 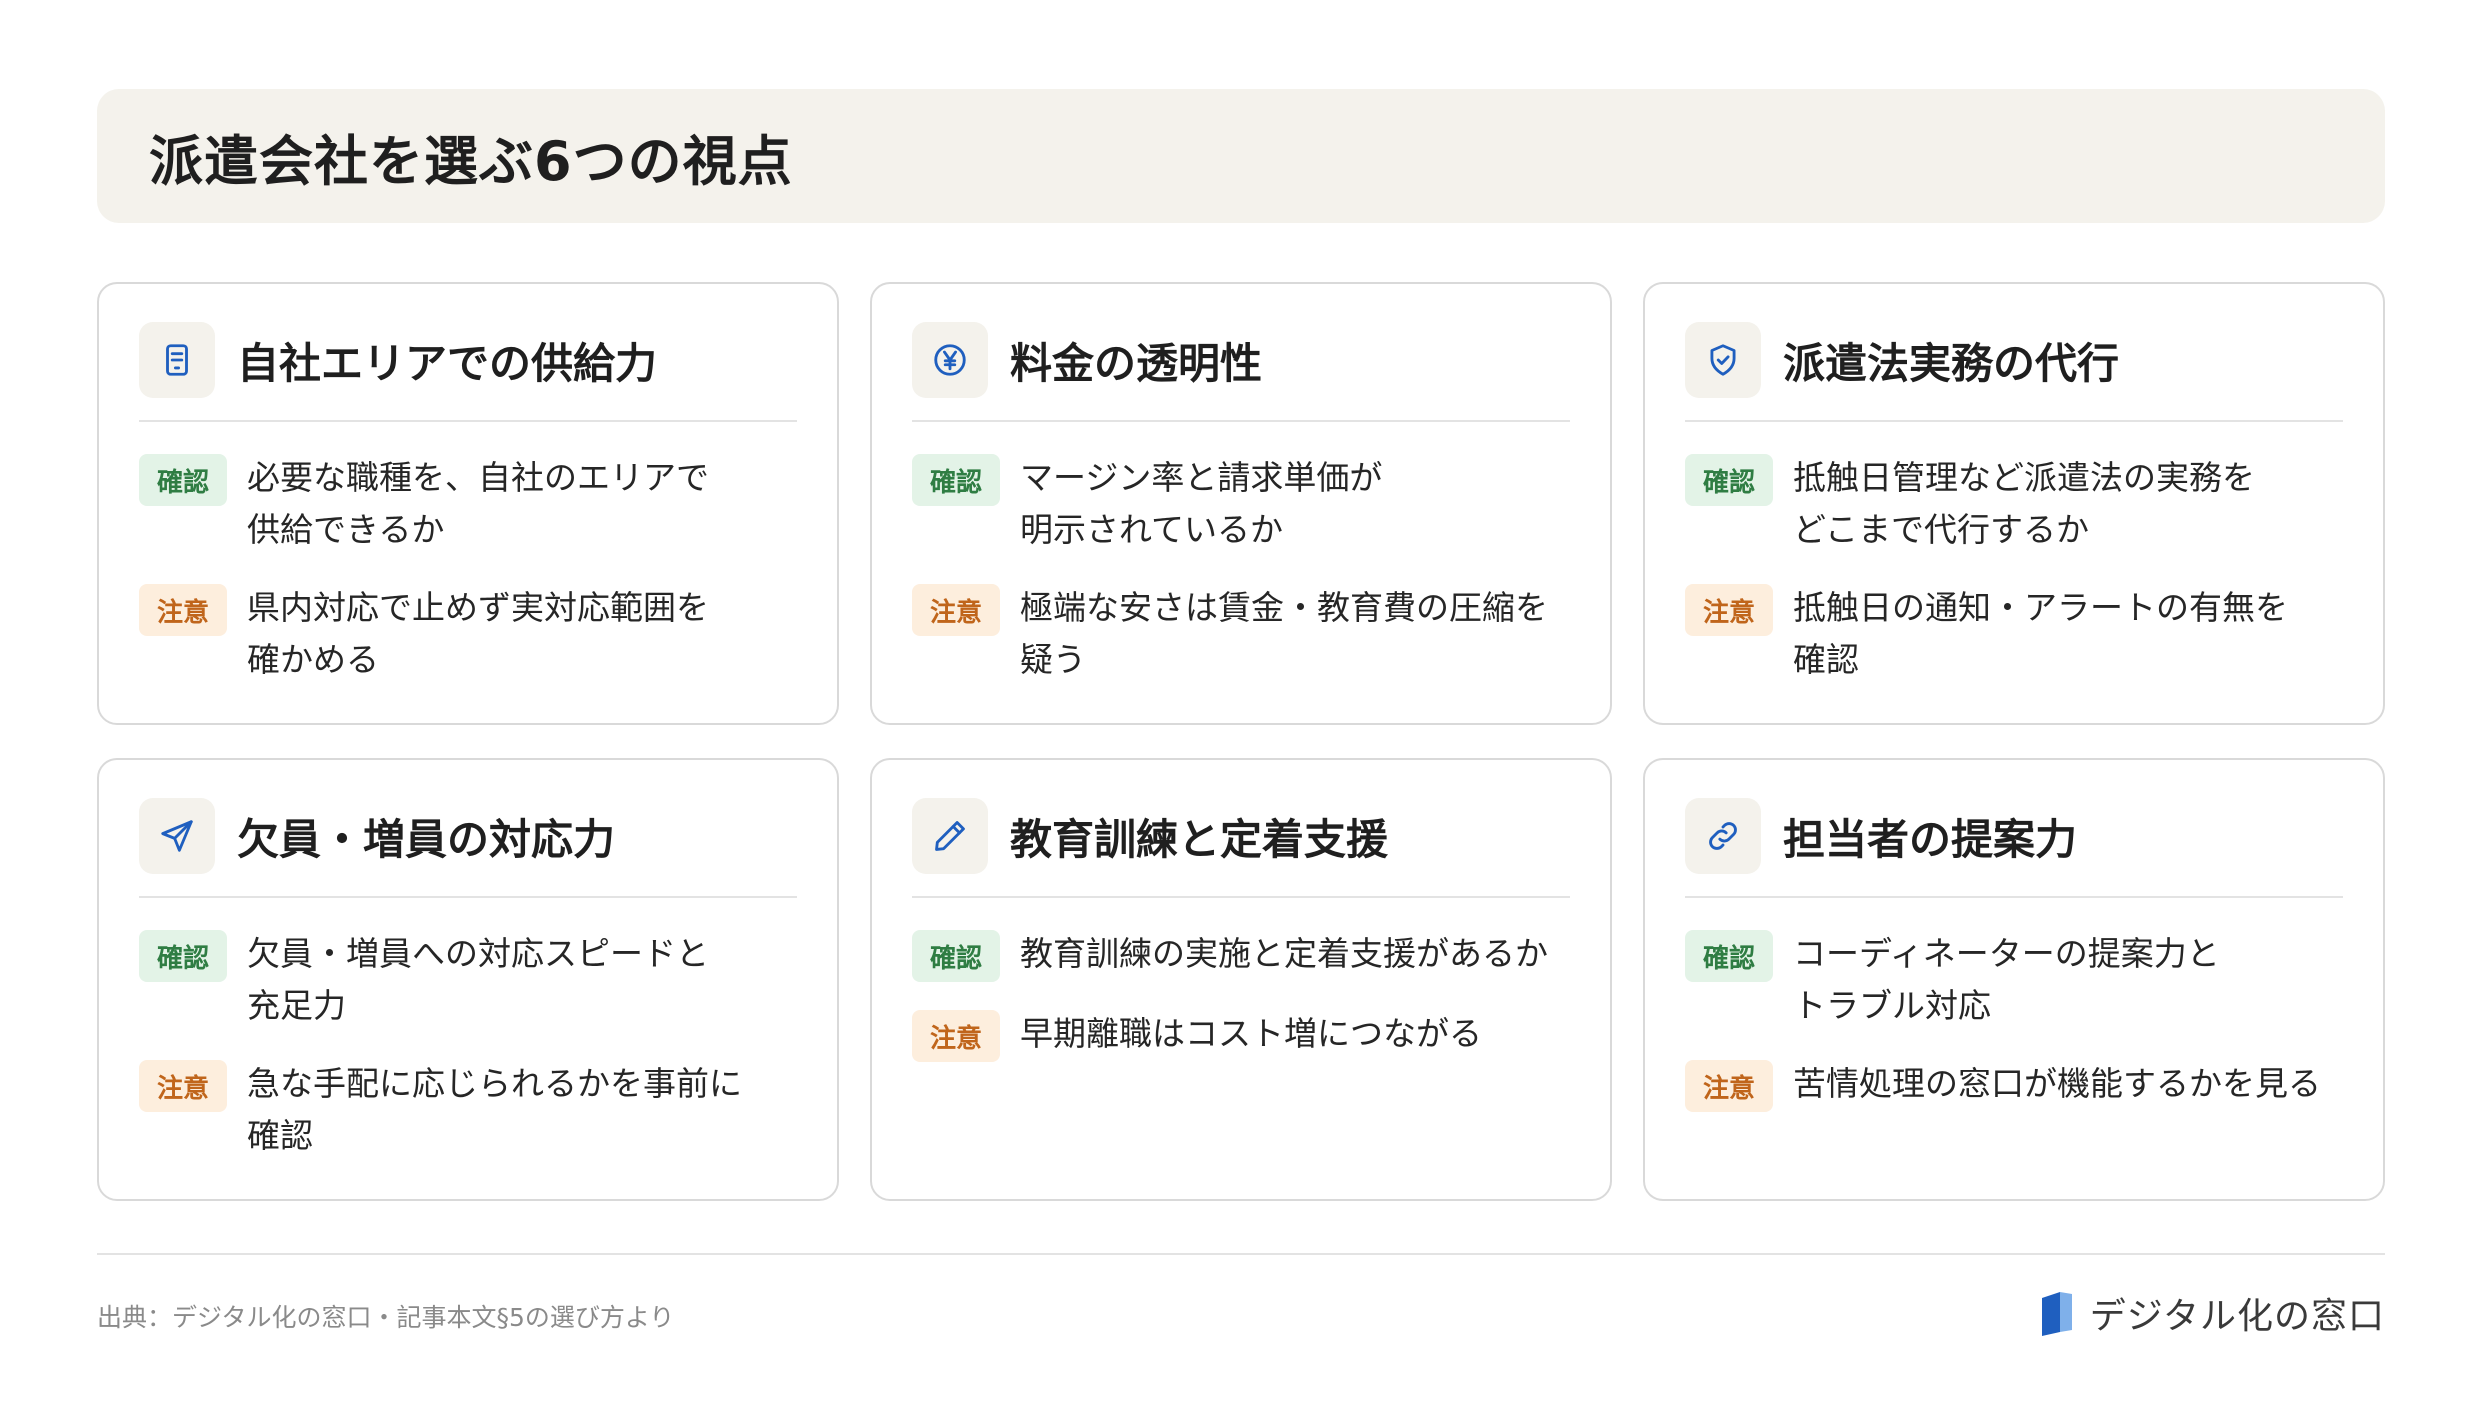 I want to click on caution-text: 早期離職はコスト増につながる, so click(x=1251, y=1033).